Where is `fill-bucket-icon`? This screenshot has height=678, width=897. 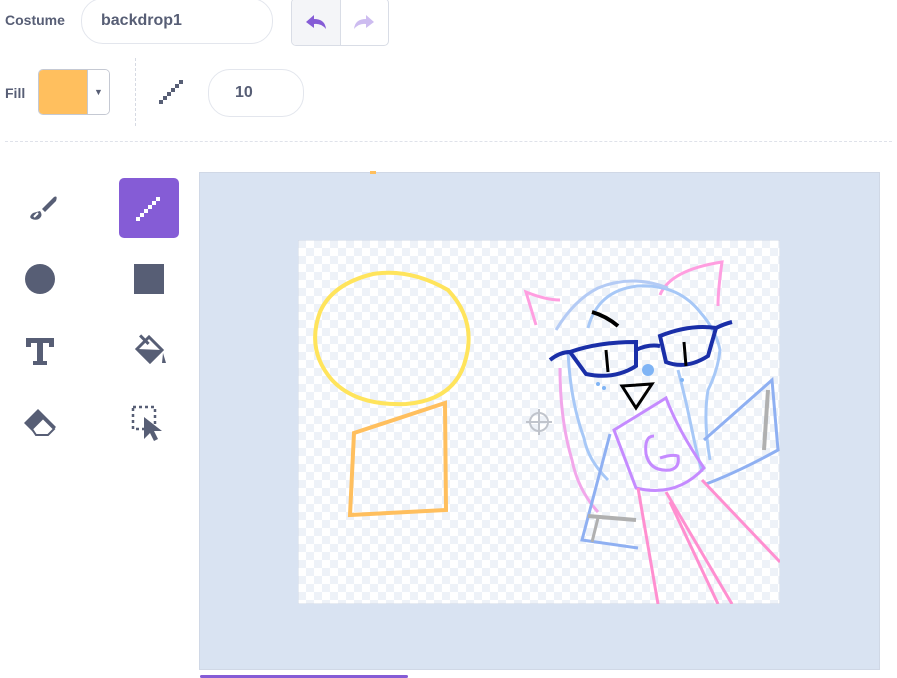
fill-bucket-icon is located at coordinates (150, 349).